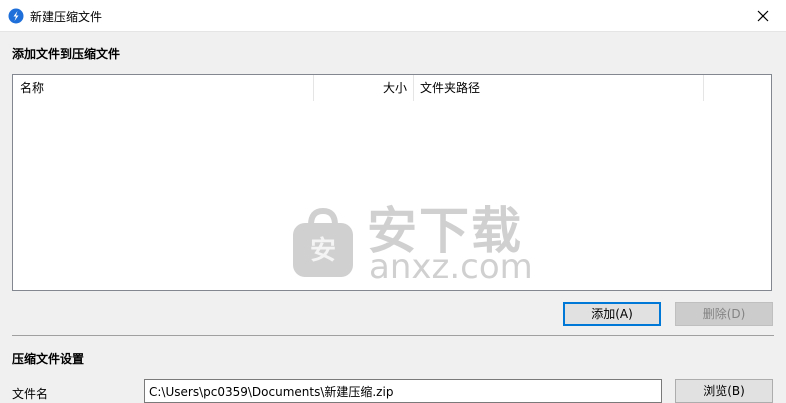 This screenshot has height=403, width=786. Describe the element at coordinates (48, 359) in the screenshot. I see `archive-settings-section-title: 压缩文件设置` at that location.